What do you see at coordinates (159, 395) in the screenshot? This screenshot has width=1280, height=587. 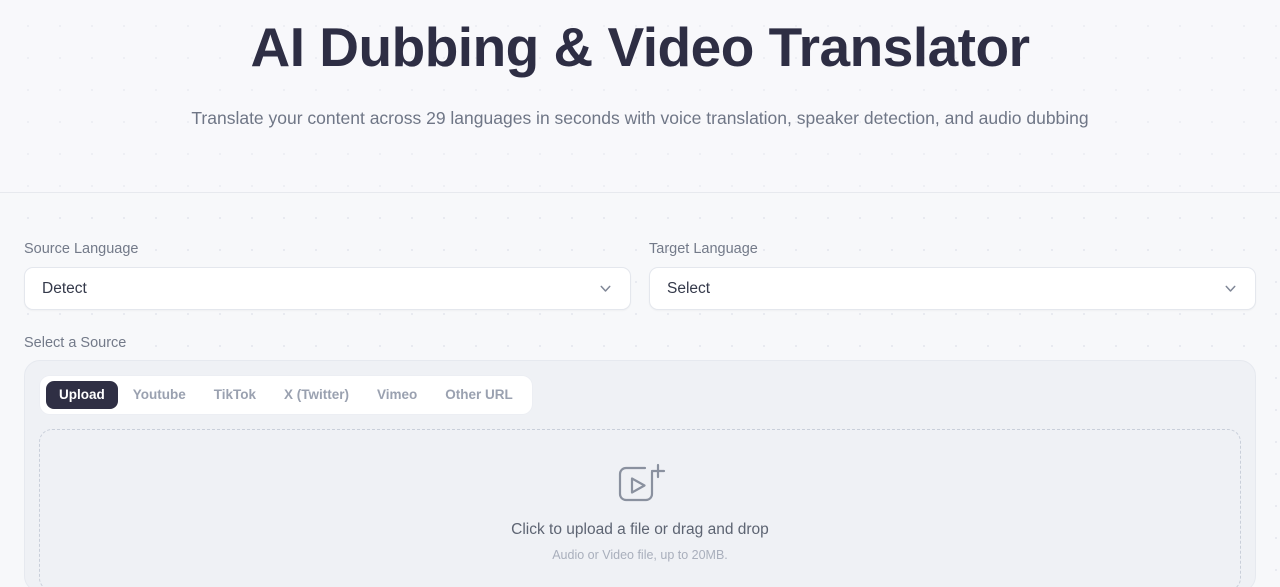 I see `tab-youtube: Youtube` at bounding box center [159, 395].